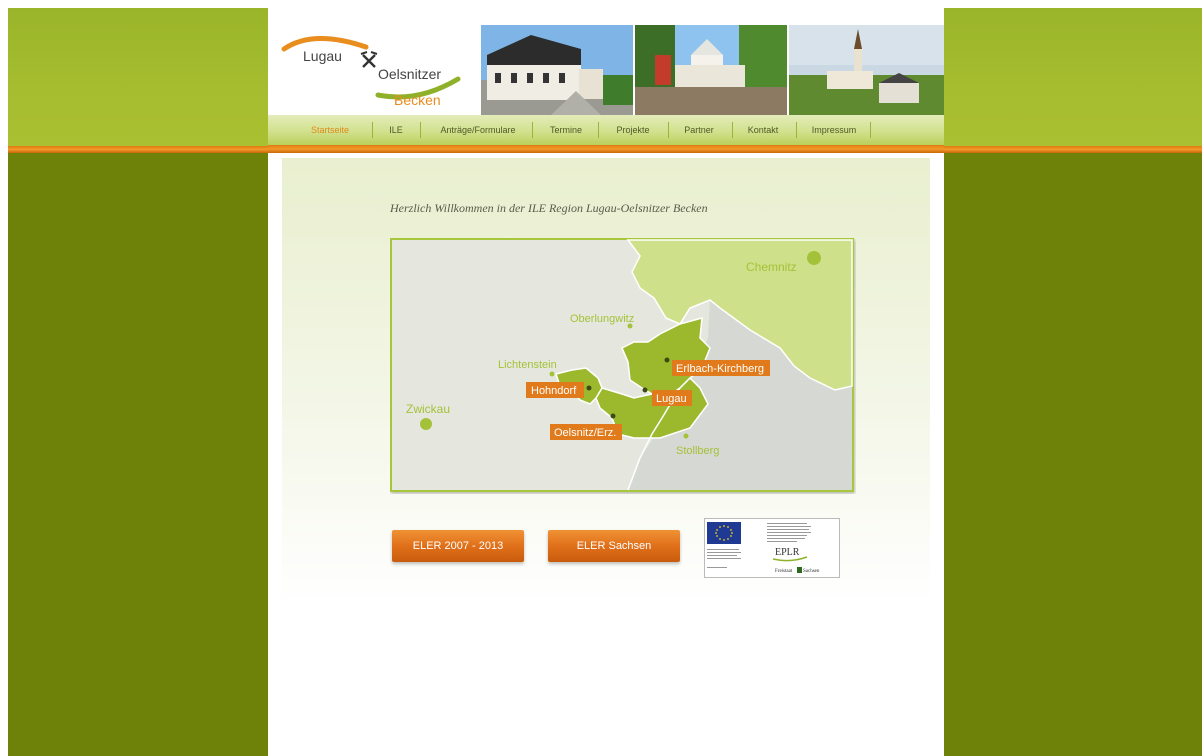  Describe the element at coordinates (428, 409) in the screenshot. I see `map-label-zwickau: Zwickau` at that location.